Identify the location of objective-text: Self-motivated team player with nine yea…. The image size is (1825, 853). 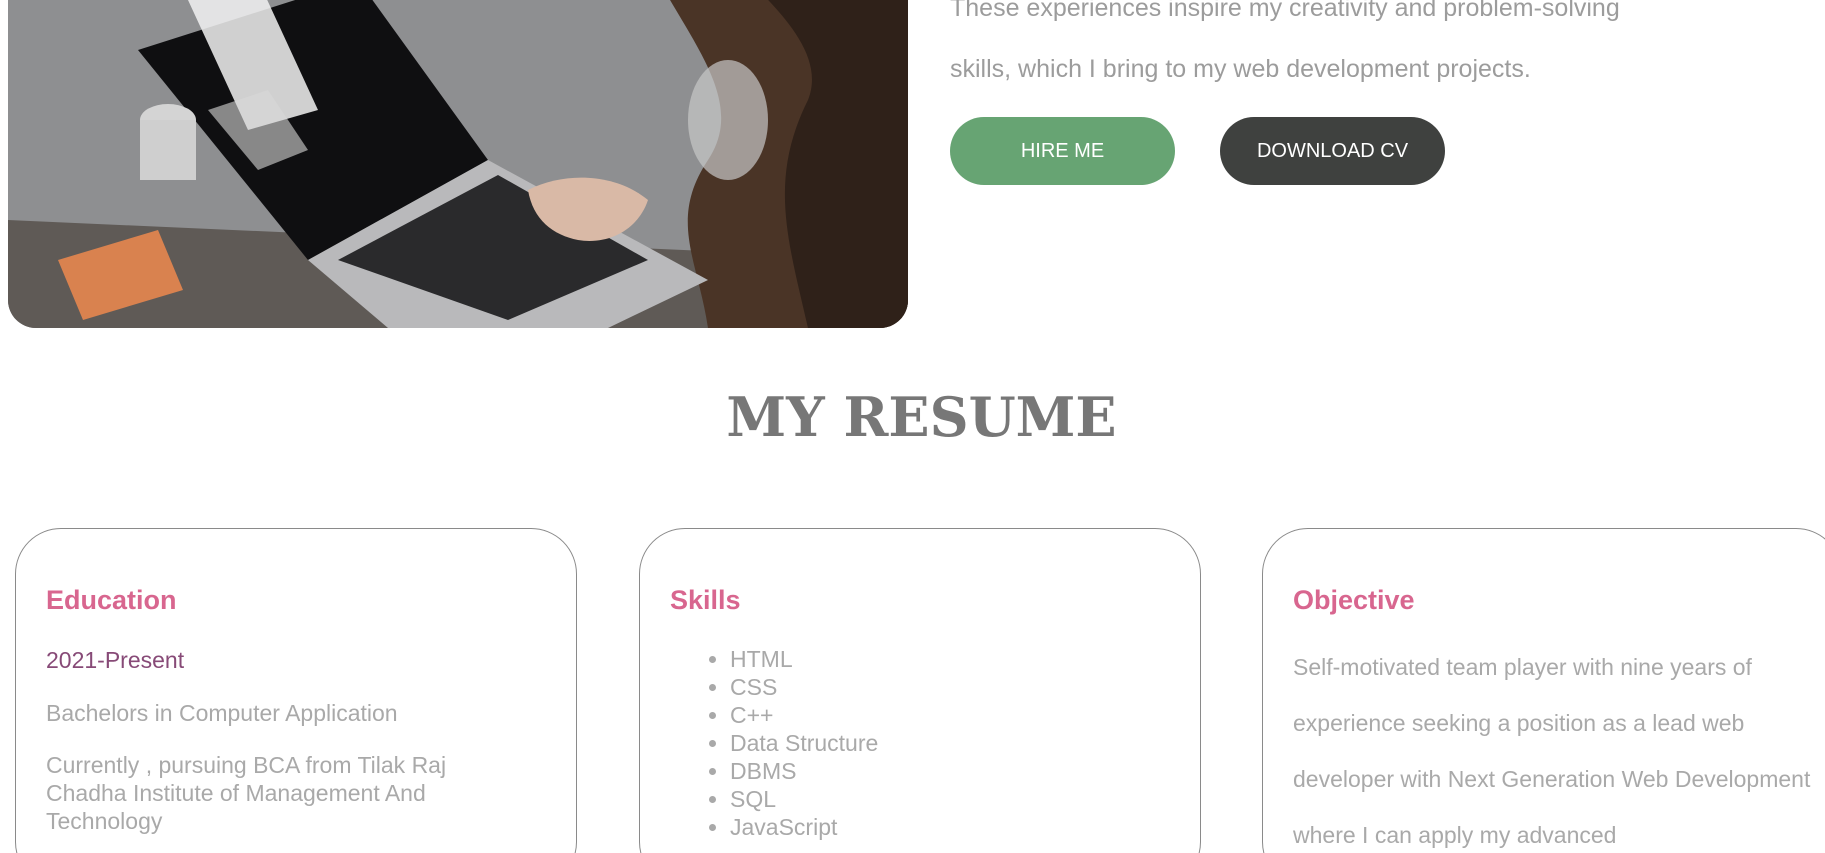
(1552, 751).